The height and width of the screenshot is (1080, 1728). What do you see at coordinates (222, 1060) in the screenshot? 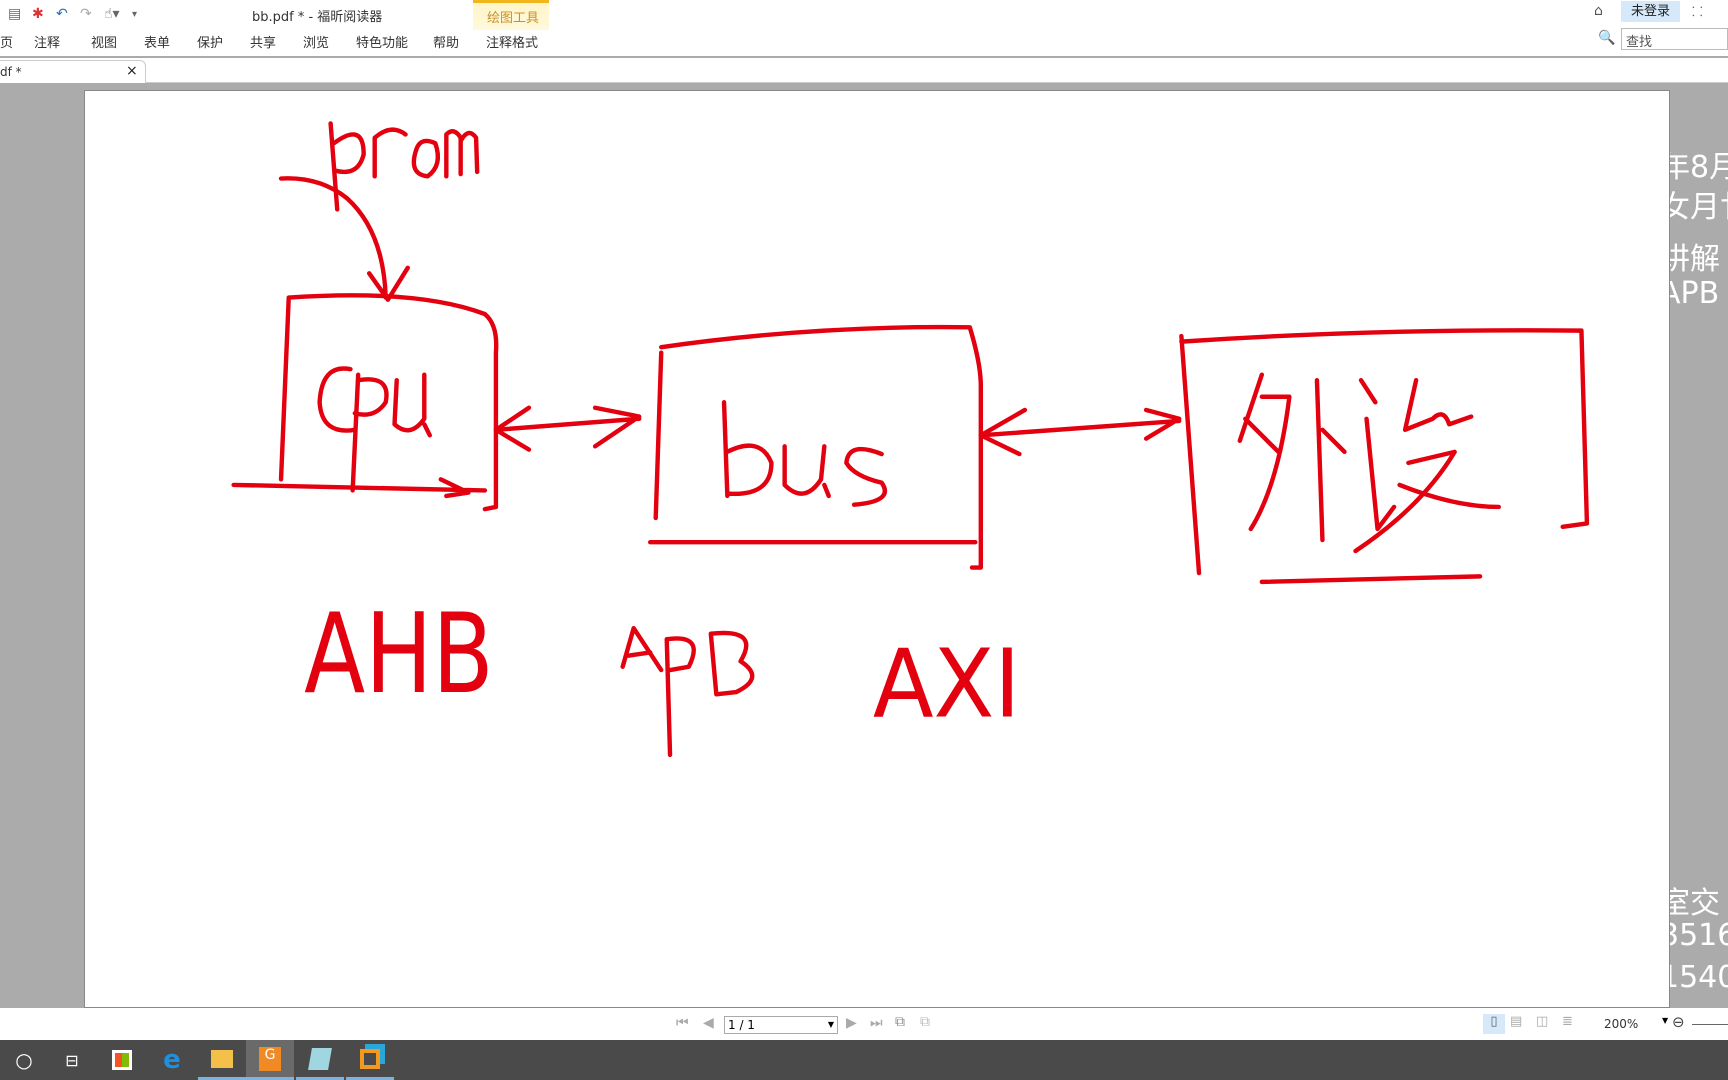
I see `file-explorer-icon` at bounding box center [222, 1060].